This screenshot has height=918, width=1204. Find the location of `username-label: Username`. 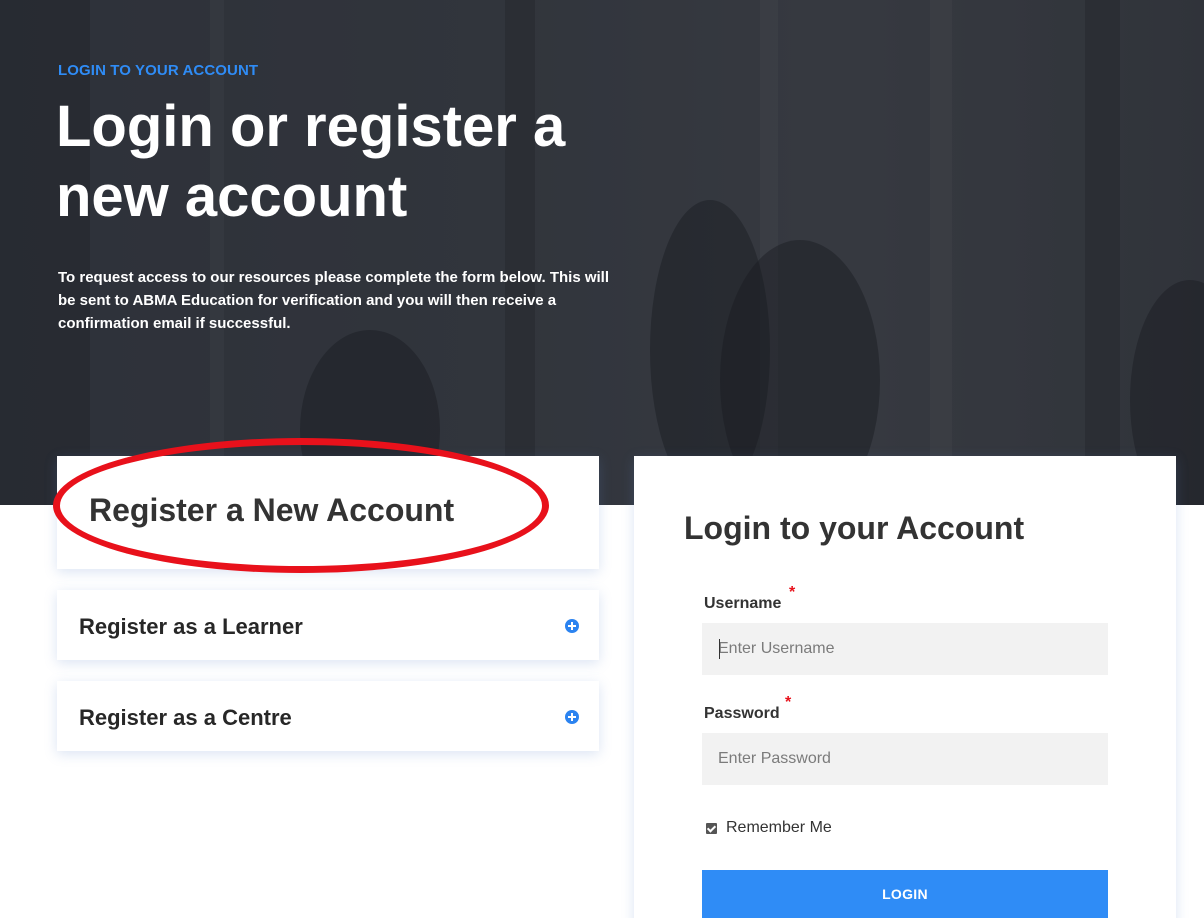

username-label: Username is located at coordinates (743, 603).